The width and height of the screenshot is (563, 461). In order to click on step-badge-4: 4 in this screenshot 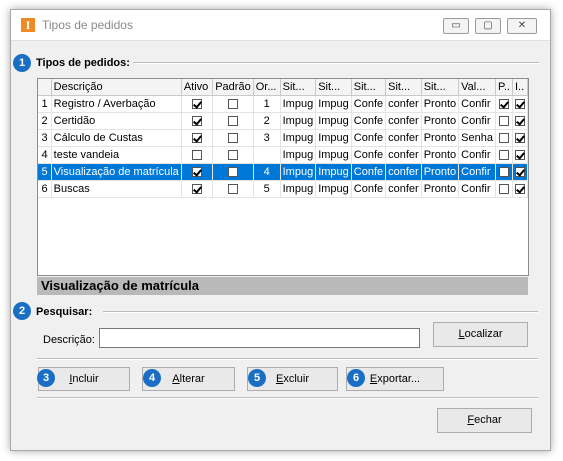, I will do `click(152, 378)`.